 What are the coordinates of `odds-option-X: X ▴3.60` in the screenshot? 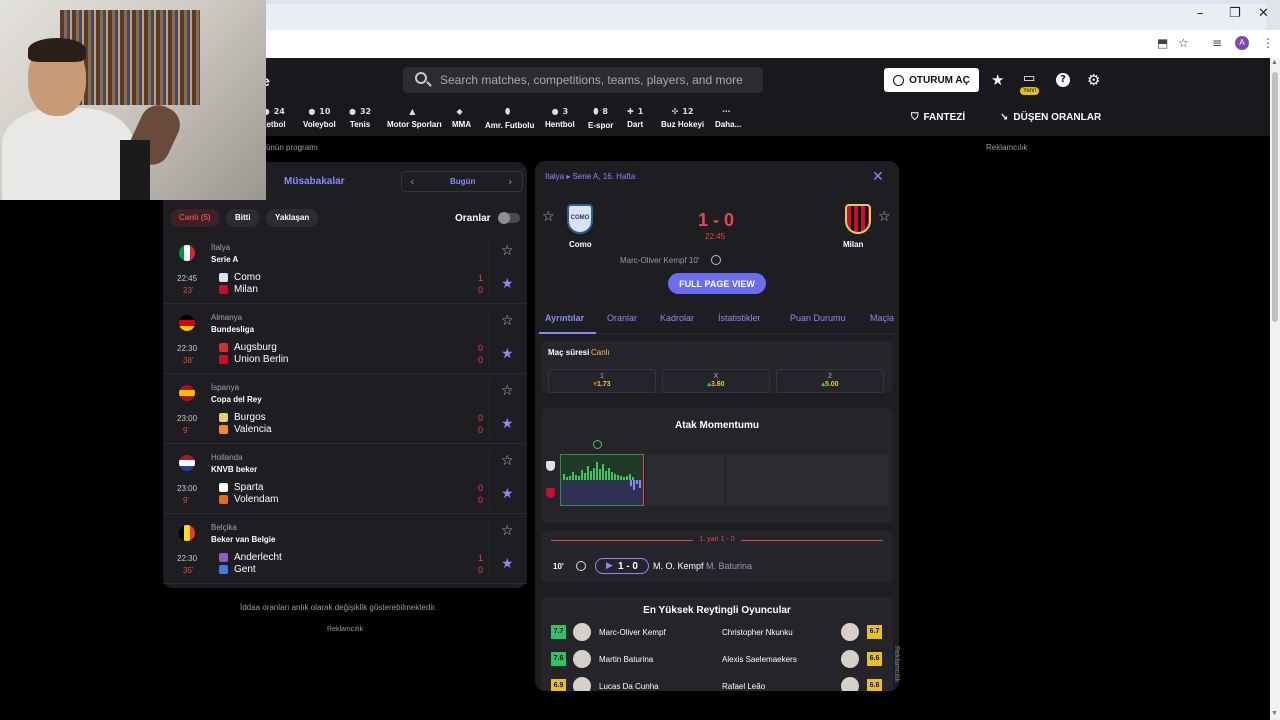 It's located at (716, 381).